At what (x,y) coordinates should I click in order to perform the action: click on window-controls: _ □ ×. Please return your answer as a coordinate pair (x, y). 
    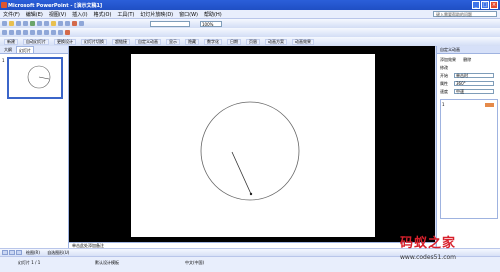
    Looking at the image, I should click on (485, 5).